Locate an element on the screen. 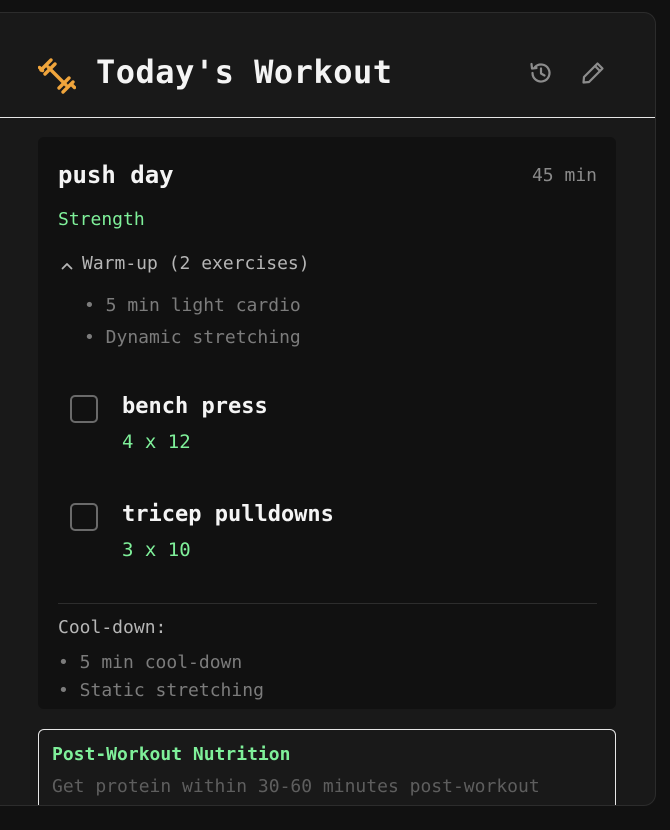  exercise-name: tricep pulldowns is located at coordinates (228, 514).